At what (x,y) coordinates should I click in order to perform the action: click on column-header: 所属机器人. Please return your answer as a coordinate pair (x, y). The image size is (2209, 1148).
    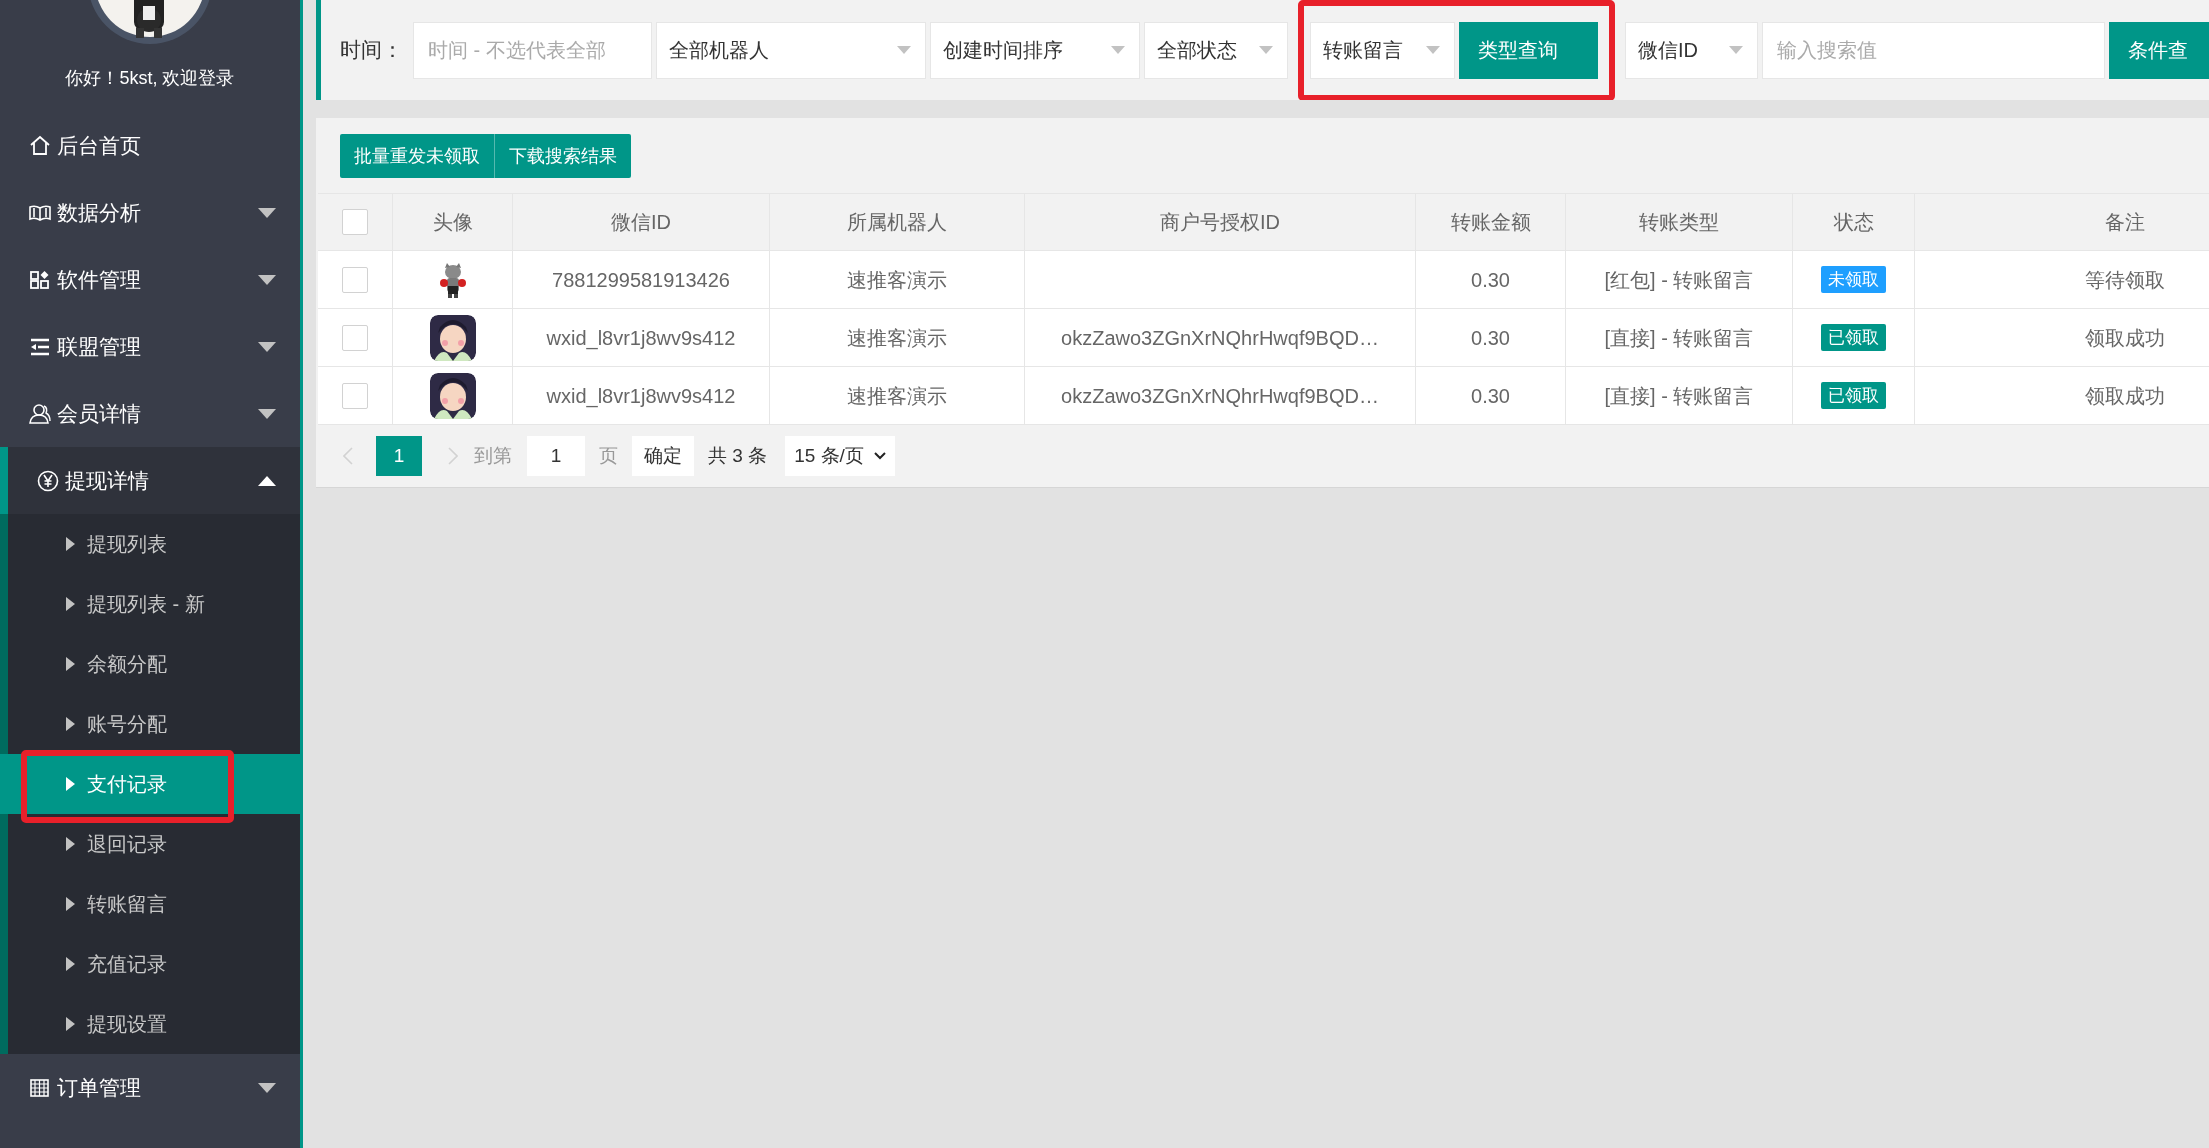
    Looking at the image, I should click on (897, 222).